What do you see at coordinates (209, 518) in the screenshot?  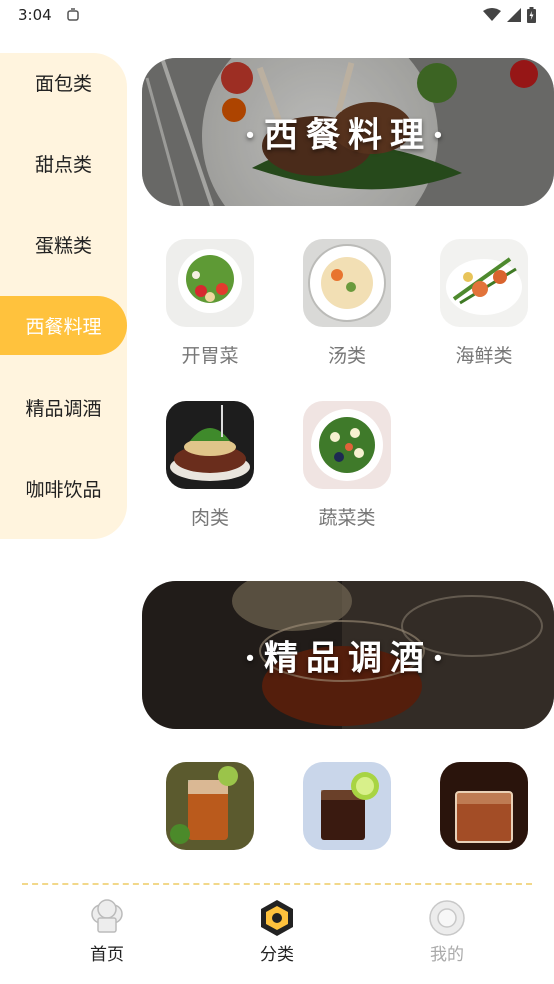 I see `category-label-meat: 肉类` at bounding box center [209, 518].